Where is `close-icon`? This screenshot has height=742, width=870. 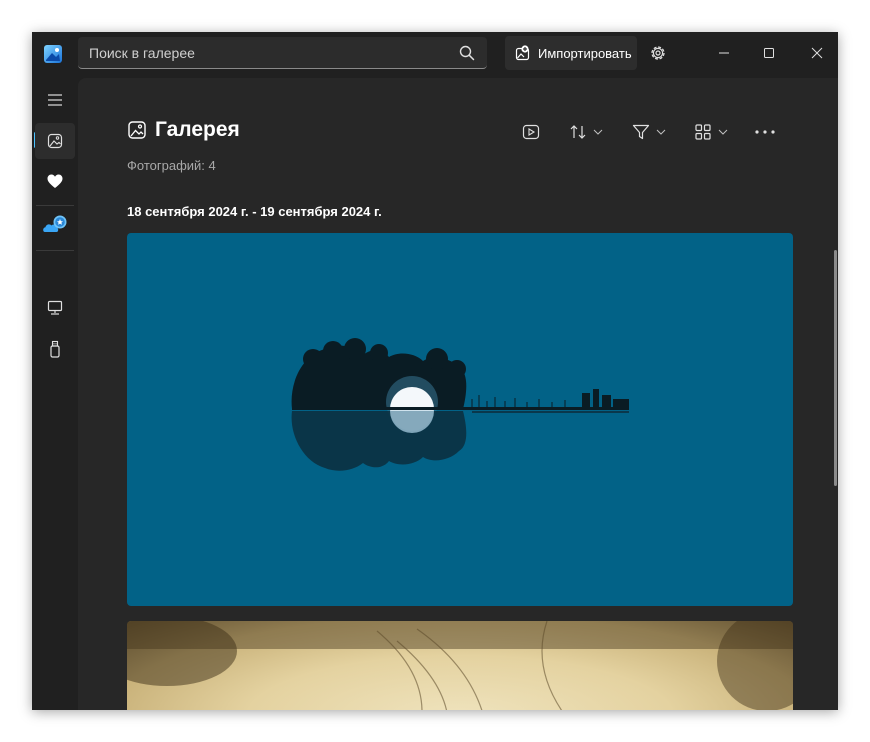 close-icon is located at coordinates (817, 53).